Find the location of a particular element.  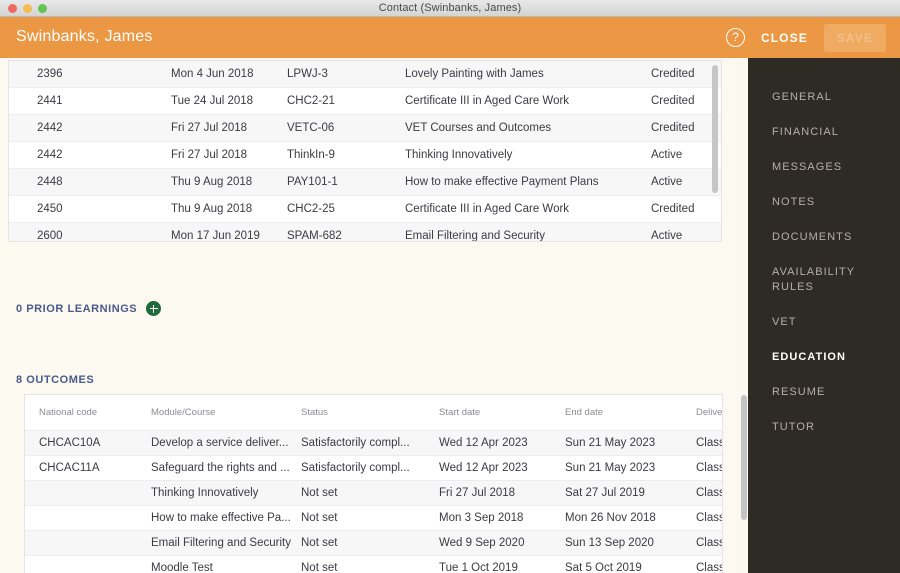

enrolment-cell: VETC-06 is located at coordinates (346, 128).